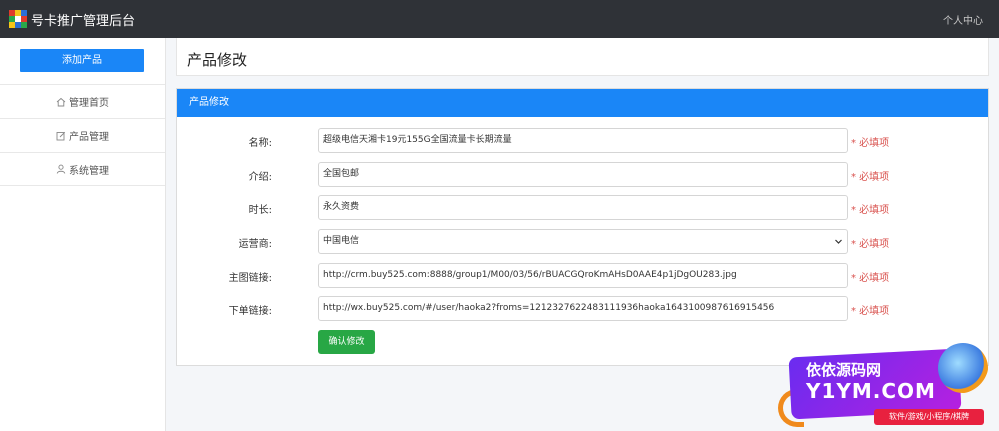 This screenshot has height=431, width=999. I want to click on chevron-down-icon, so click(838, 242).